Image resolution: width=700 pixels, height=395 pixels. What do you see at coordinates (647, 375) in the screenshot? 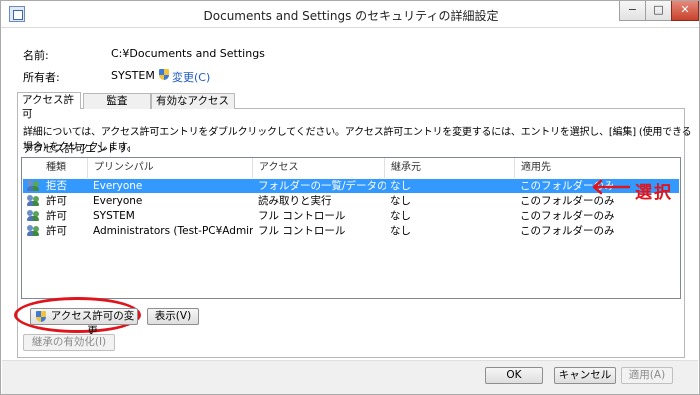
I see `apply-button: 適用(A)` at bounding box center [647, 375].